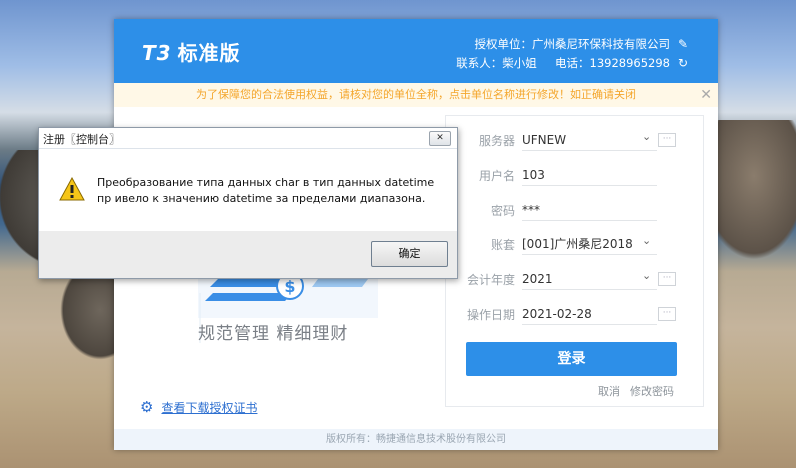 The width and height of the screenshot is (796, 468). I want to click on account-row: 账套 [001]广州桑尼2018 ⌄, so click(574, 244).